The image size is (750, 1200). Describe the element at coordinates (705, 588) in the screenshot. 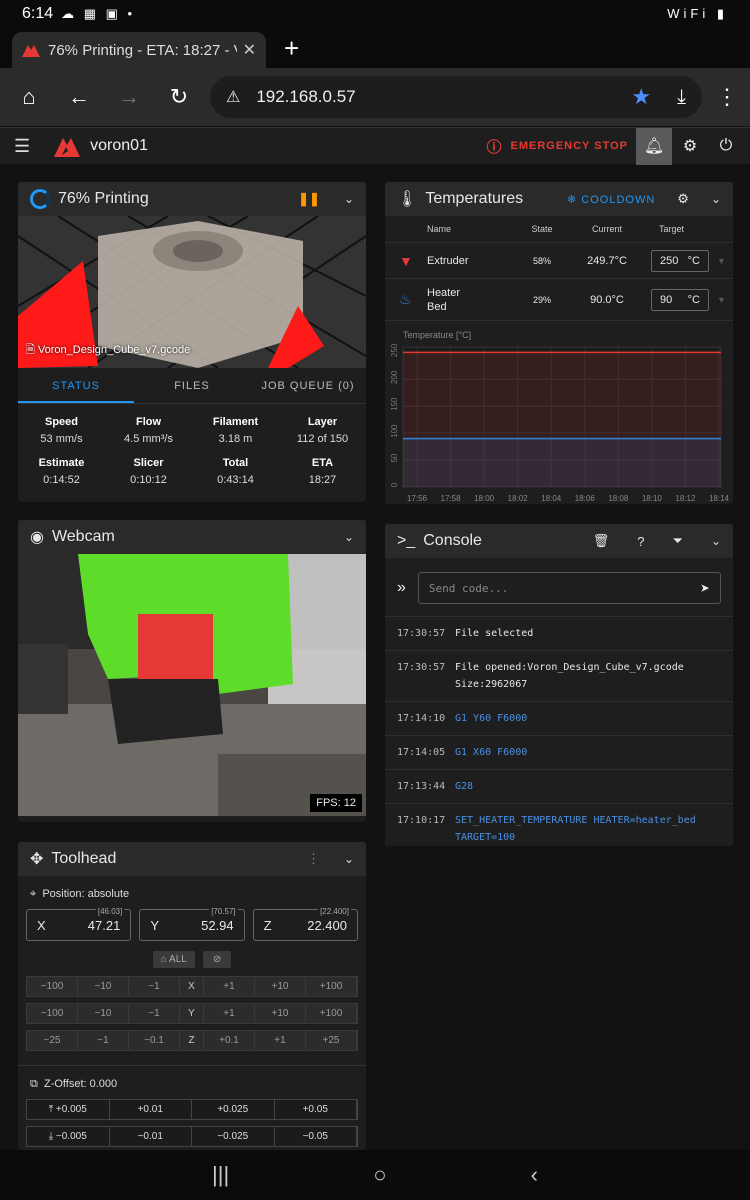

I see `send-icon: ➤` at that location.